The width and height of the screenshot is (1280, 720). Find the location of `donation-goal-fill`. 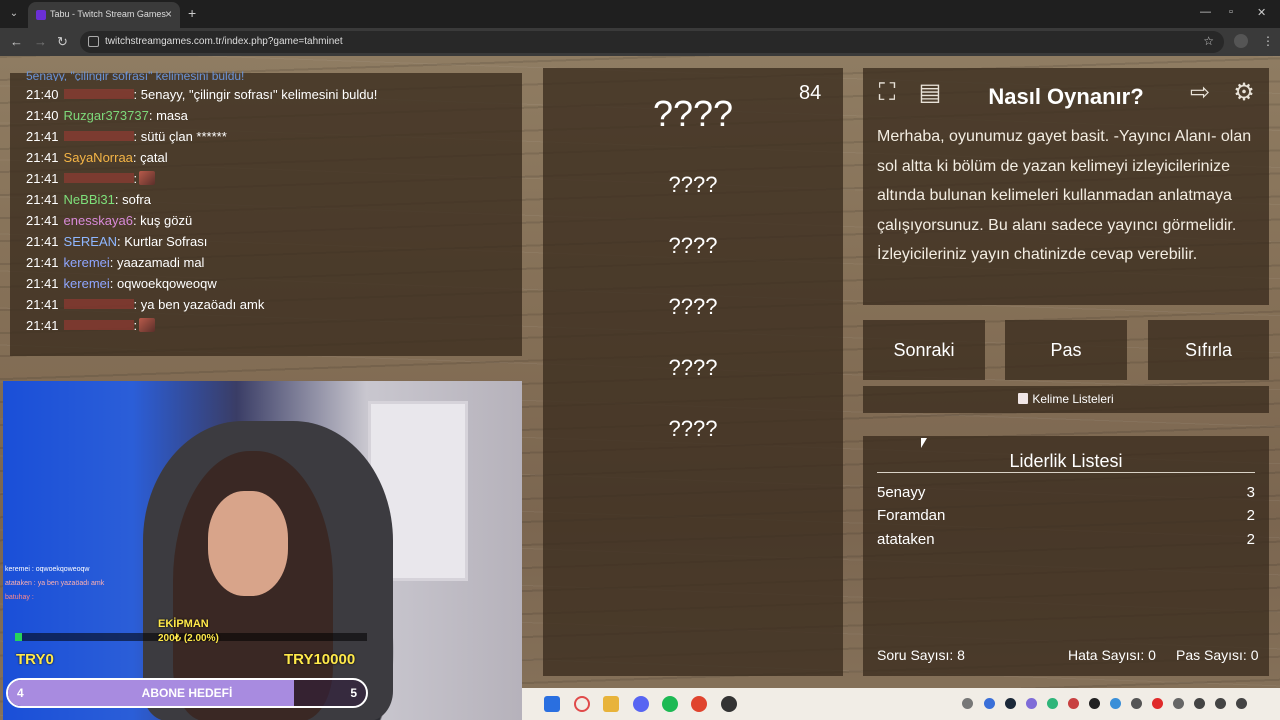

donation-goal-fill is located at coordinates (19, 637).